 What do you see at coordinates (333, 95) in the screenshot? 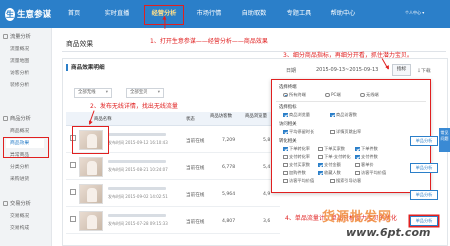
I see `terminal-option-pc: PC端` at bounding box center [333, 95].